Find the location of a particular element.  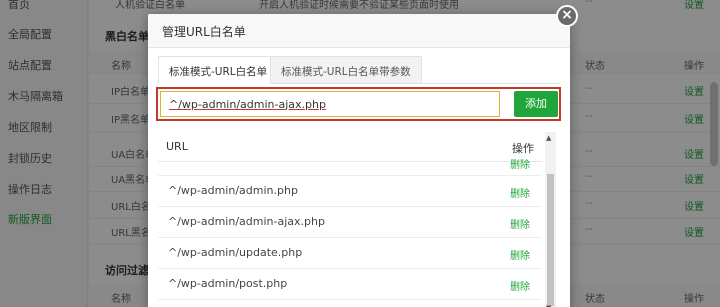

url-table-header: URL 操作 is located at coordinates (350, 147).